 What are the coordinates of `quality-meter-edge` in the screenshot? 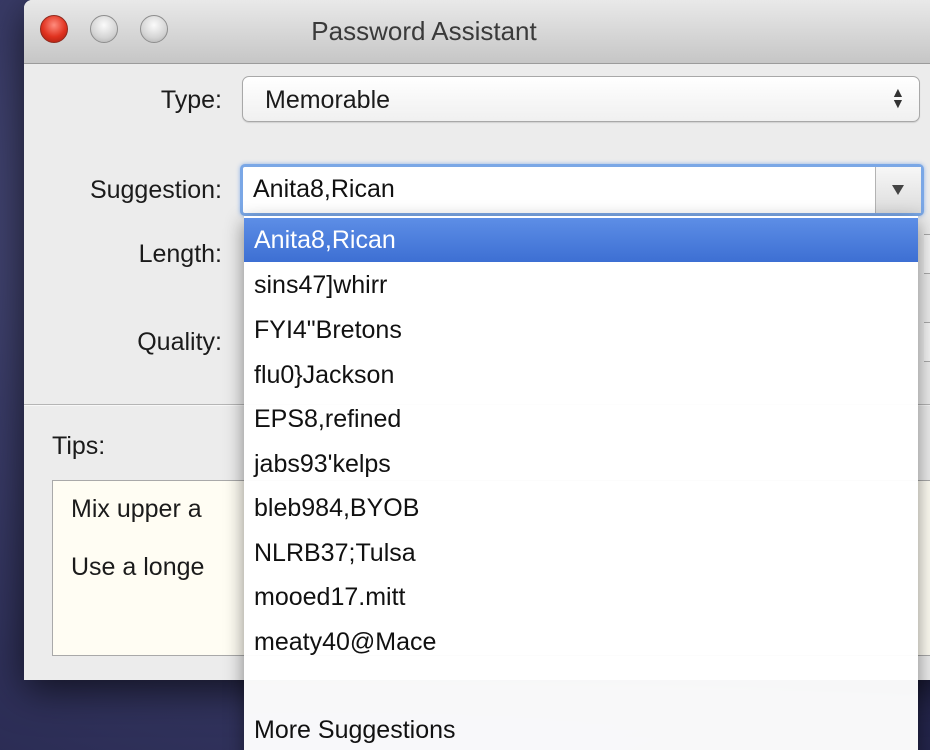 It's located at (927, 342).